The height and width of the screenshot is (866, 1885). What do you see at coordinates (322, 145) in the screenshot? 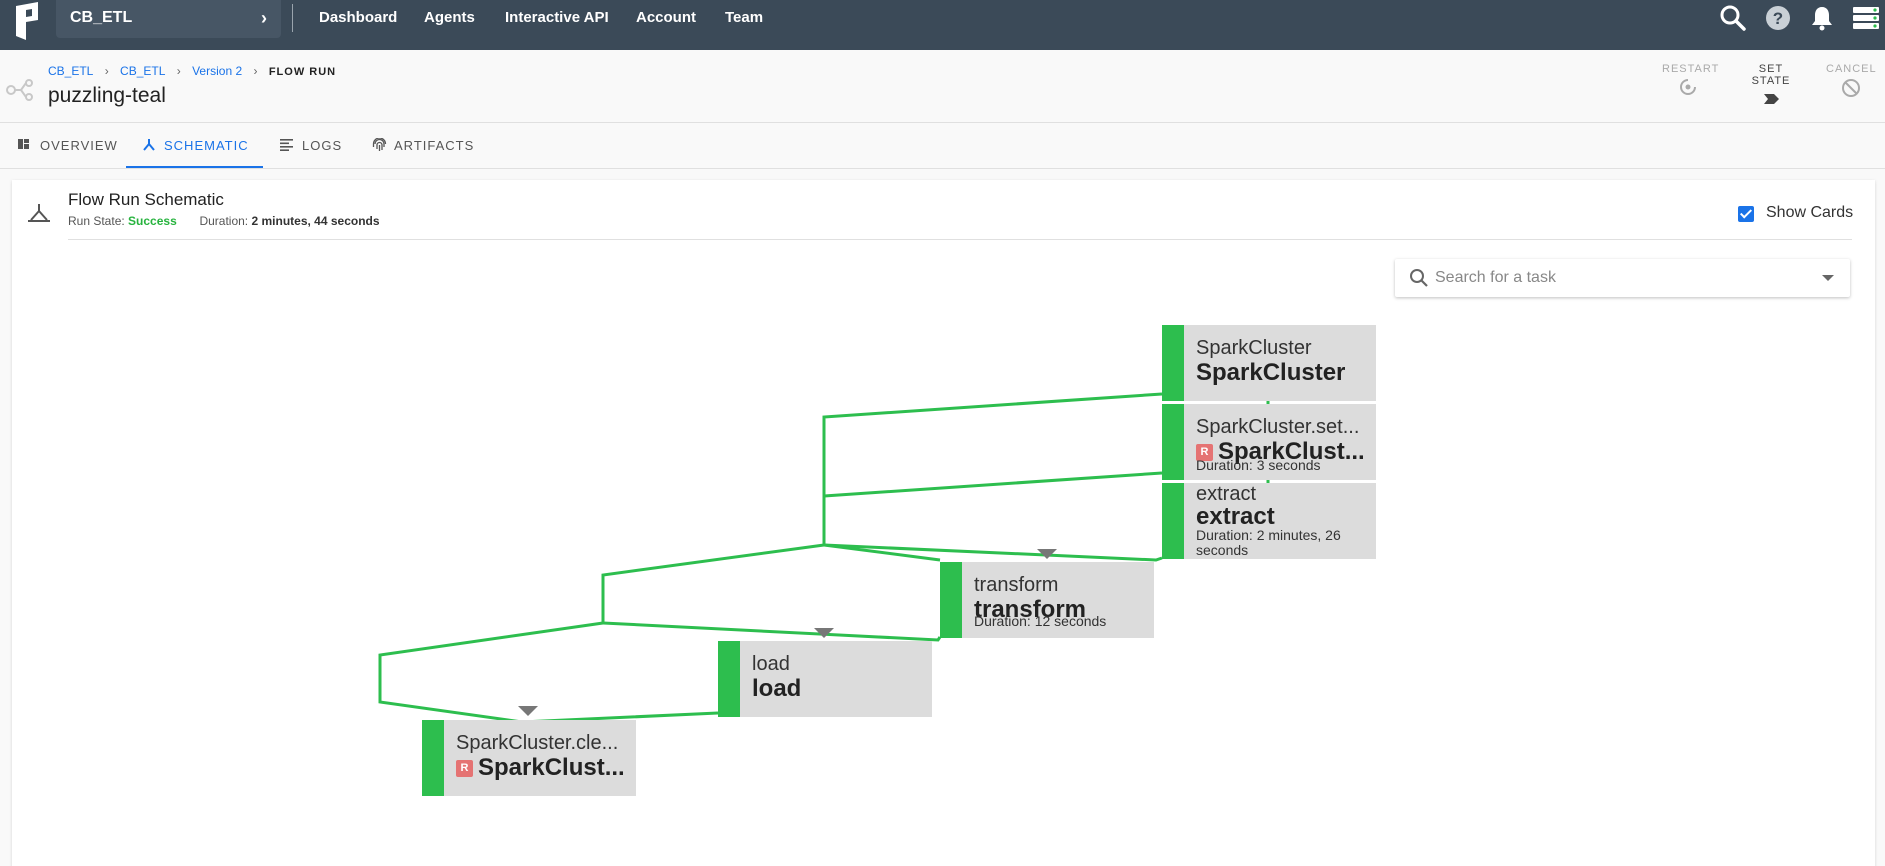
I see `tab-logs-label: LOGS` at bounding box center [322, 145].